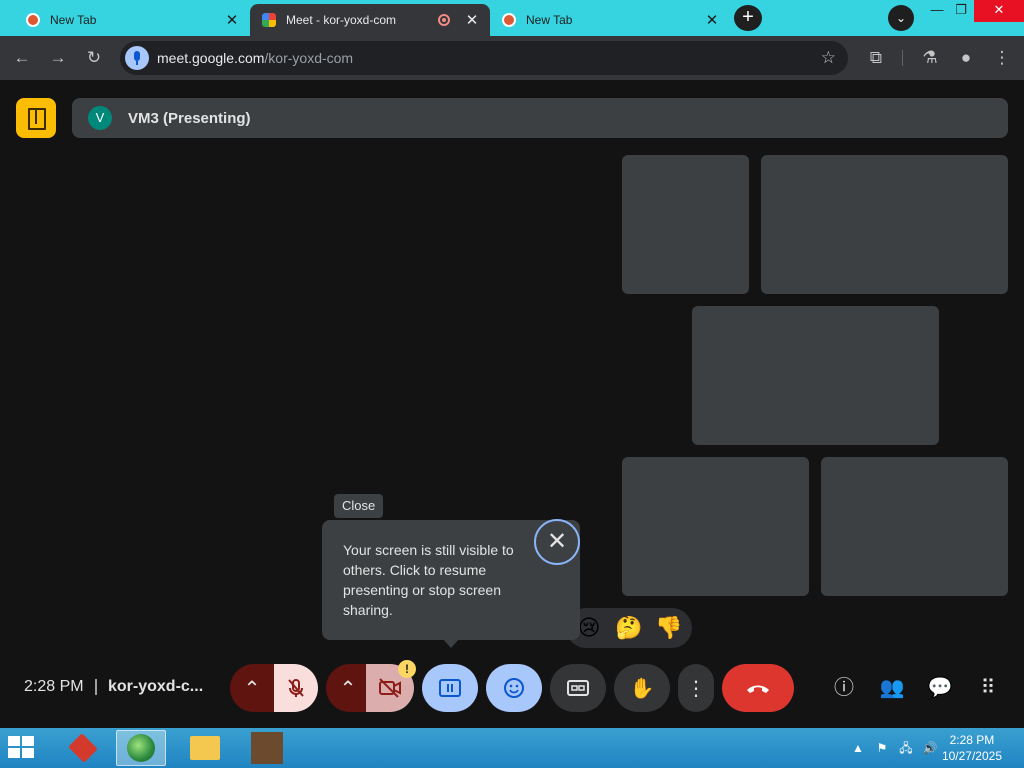 Image resolution: width=1024 pixels, height=768 pixels. I want to click on apps-grid-icon: ⠿, so click(988, 688).